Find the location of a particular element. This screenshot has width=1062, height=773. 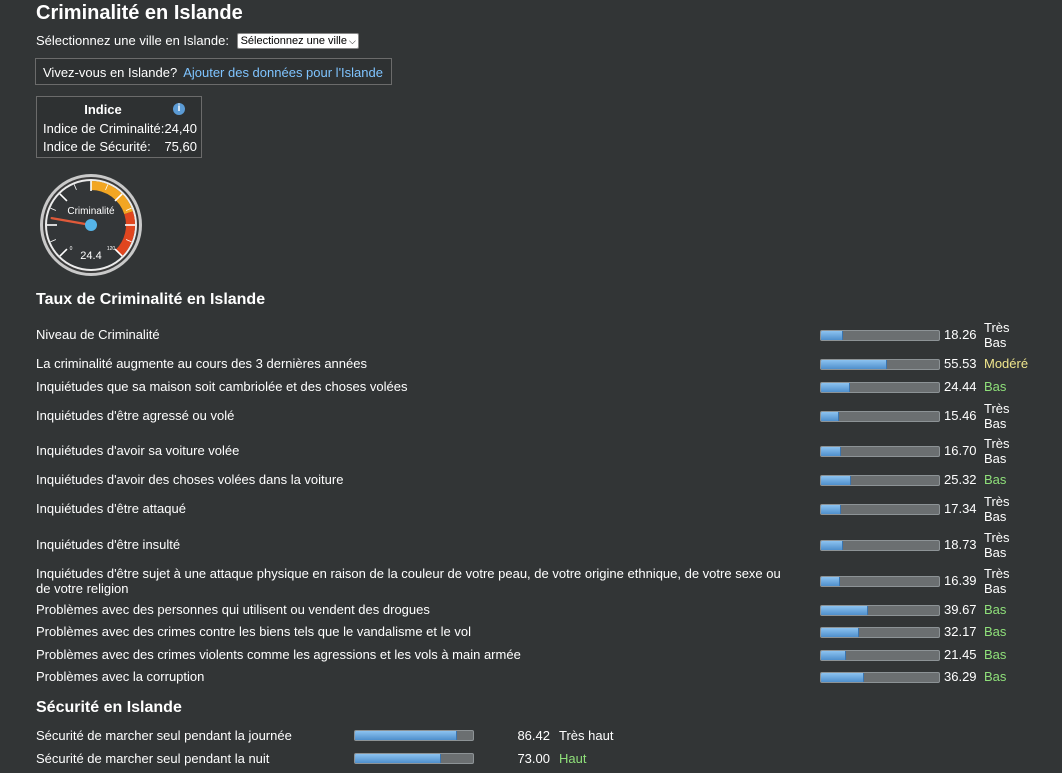

crime-index-label: Indice de Criminalité: is located at coordinates (104, 128).